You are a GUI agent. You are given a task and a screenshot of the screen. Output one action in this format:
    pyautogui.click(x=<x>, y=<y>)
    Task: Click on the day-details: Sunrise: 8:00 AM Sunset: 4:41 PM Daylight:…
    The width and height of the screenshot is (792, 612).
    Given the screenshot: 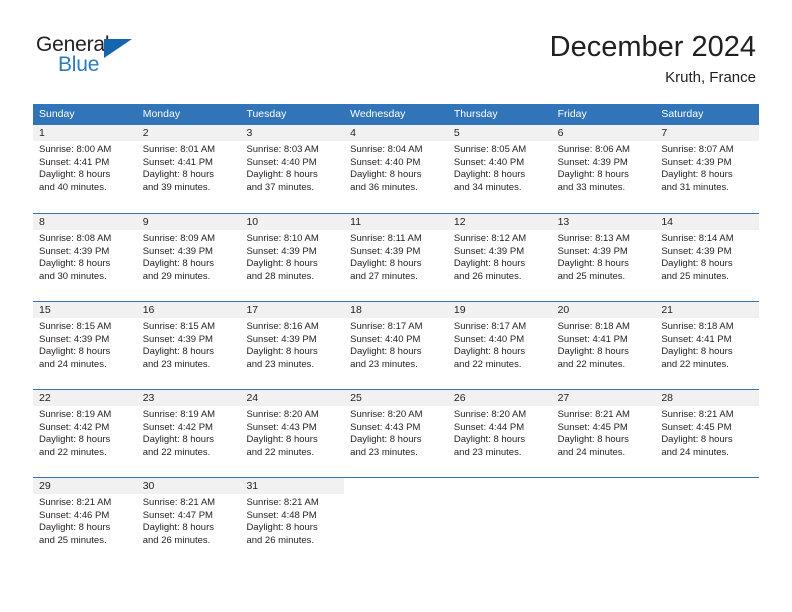 What is the action you would take?
    pyautogui.click(x=85, y=167)
    